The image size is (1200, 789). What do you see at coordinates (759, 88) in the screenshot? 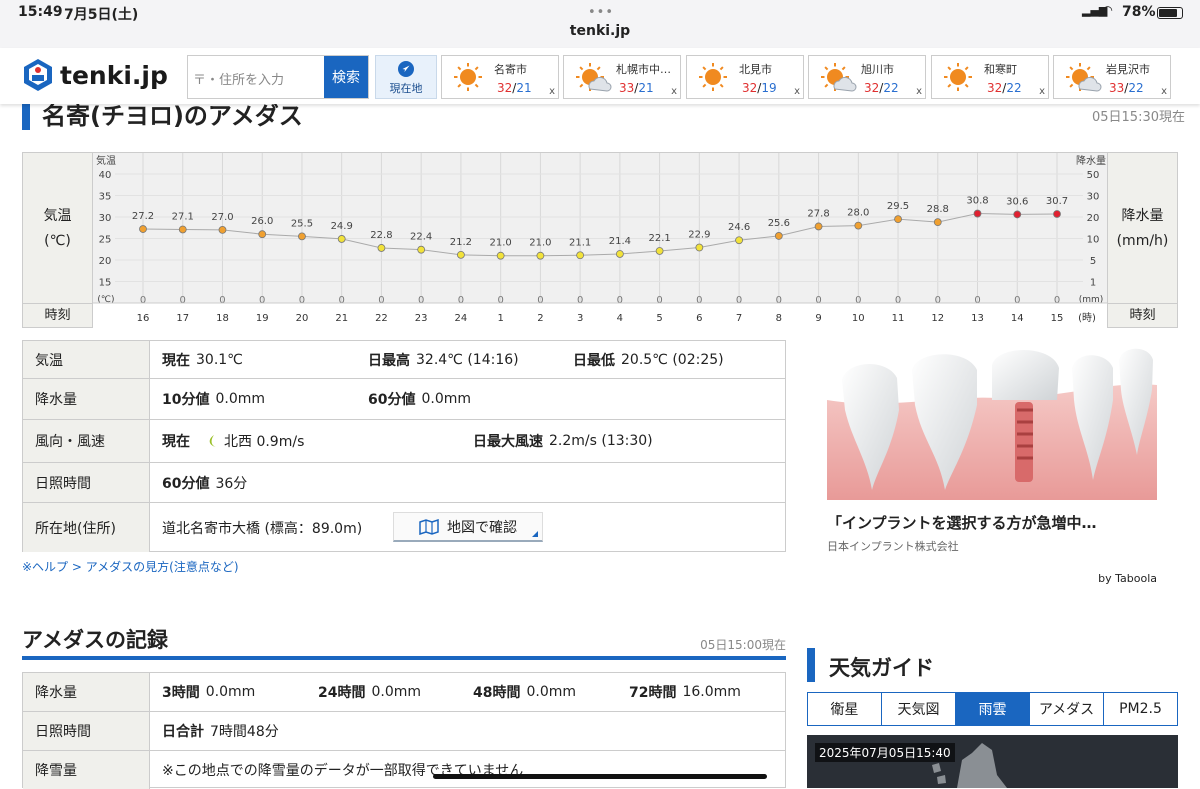
I see `city-temps: 32/19` at bounding box center [759, 88].